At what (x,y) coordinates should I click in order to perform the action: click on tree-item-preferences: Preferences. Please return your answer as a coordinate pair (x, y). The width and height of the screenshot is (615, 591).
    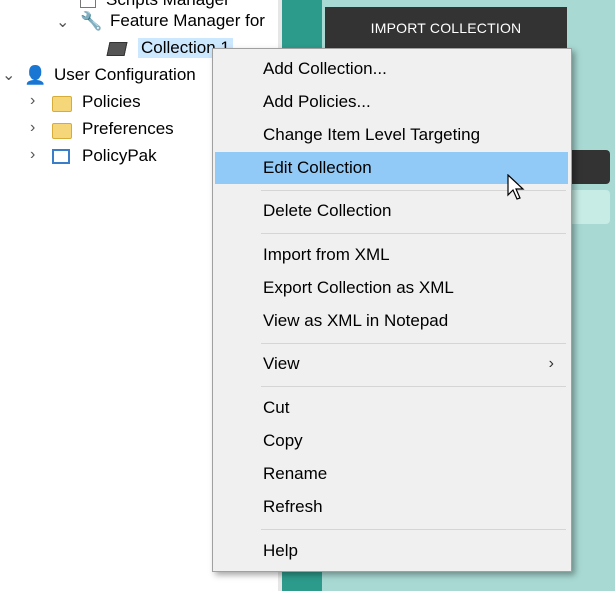
    Looking at the image, I should click on (113, 129).